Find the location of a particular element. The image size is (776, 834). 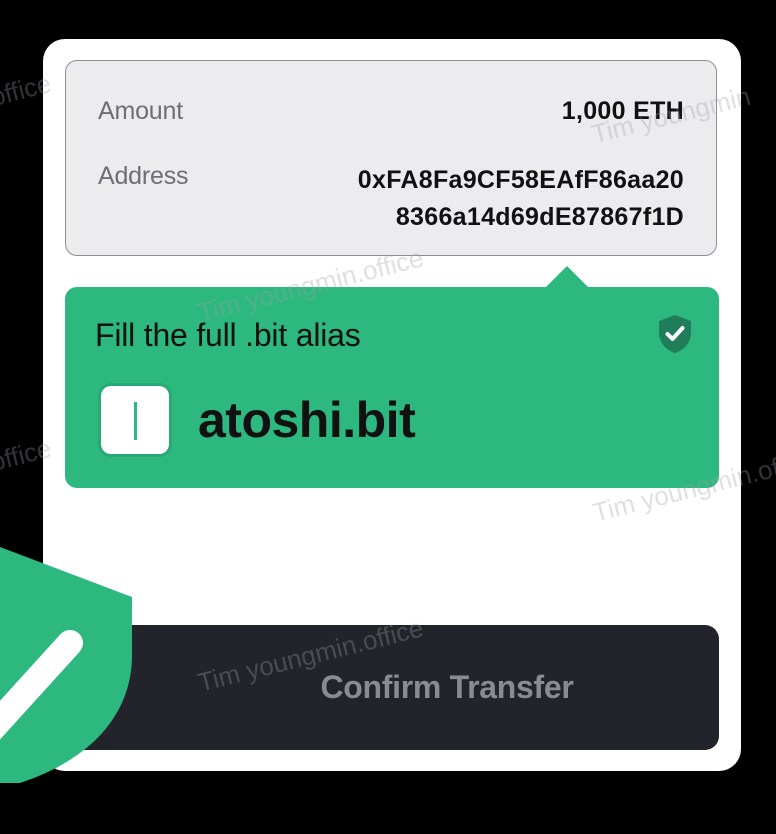

address-label: Address is located at coordinates (143, 176).